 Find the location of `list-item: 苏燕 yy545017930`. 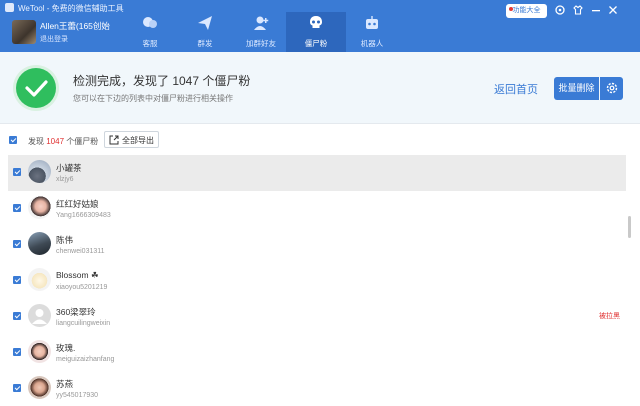

list-item: 苏燕 yy545017930 is located at coordinates (317, 388).